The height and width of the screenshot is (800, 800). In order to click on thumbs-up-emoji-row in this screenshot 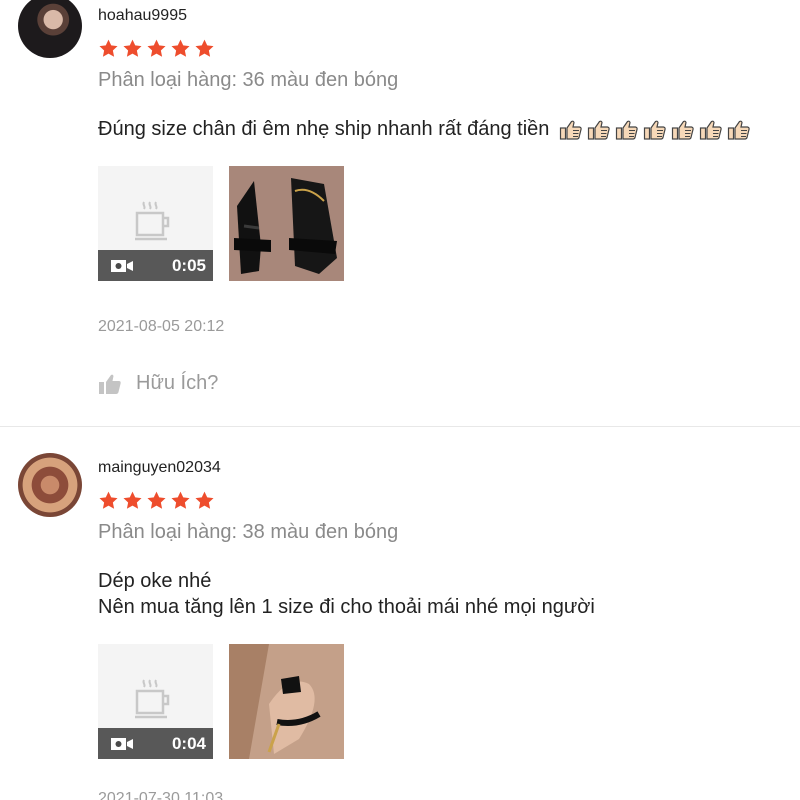, I will do `click(655, 130)`.